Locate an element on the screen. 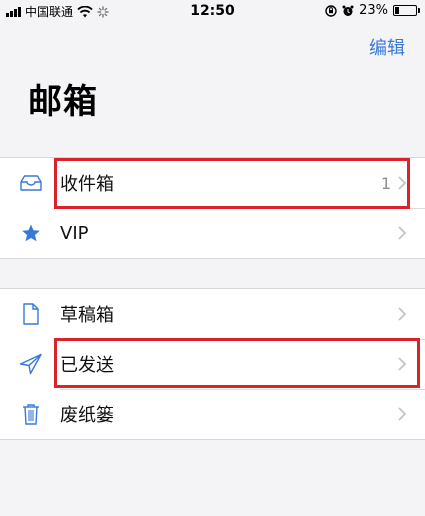 The image size is (425, 516). mailbox-label: 已发送 is located at coordinates (87, 365).